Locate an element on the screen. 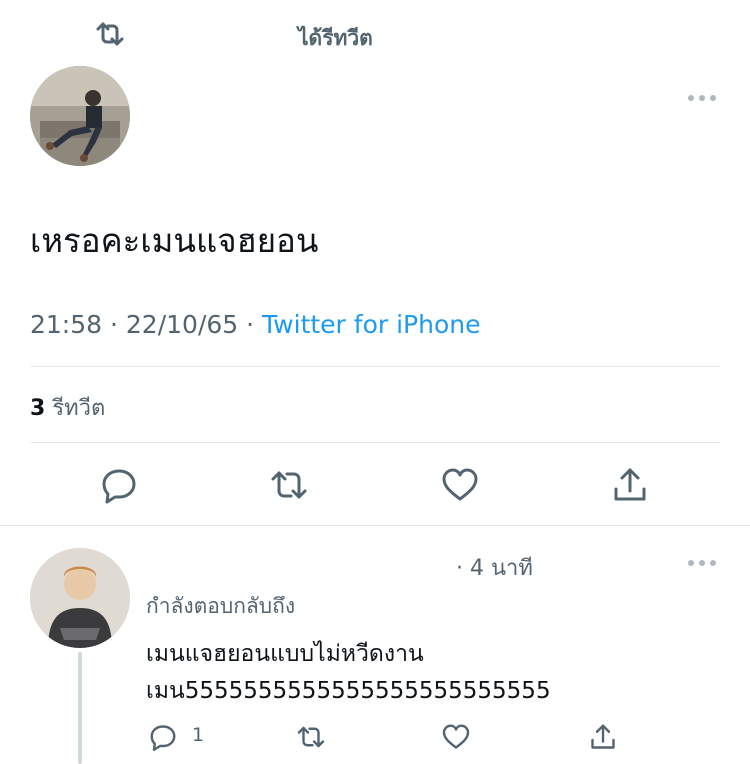  share-button is located at coordinates (630, 485).